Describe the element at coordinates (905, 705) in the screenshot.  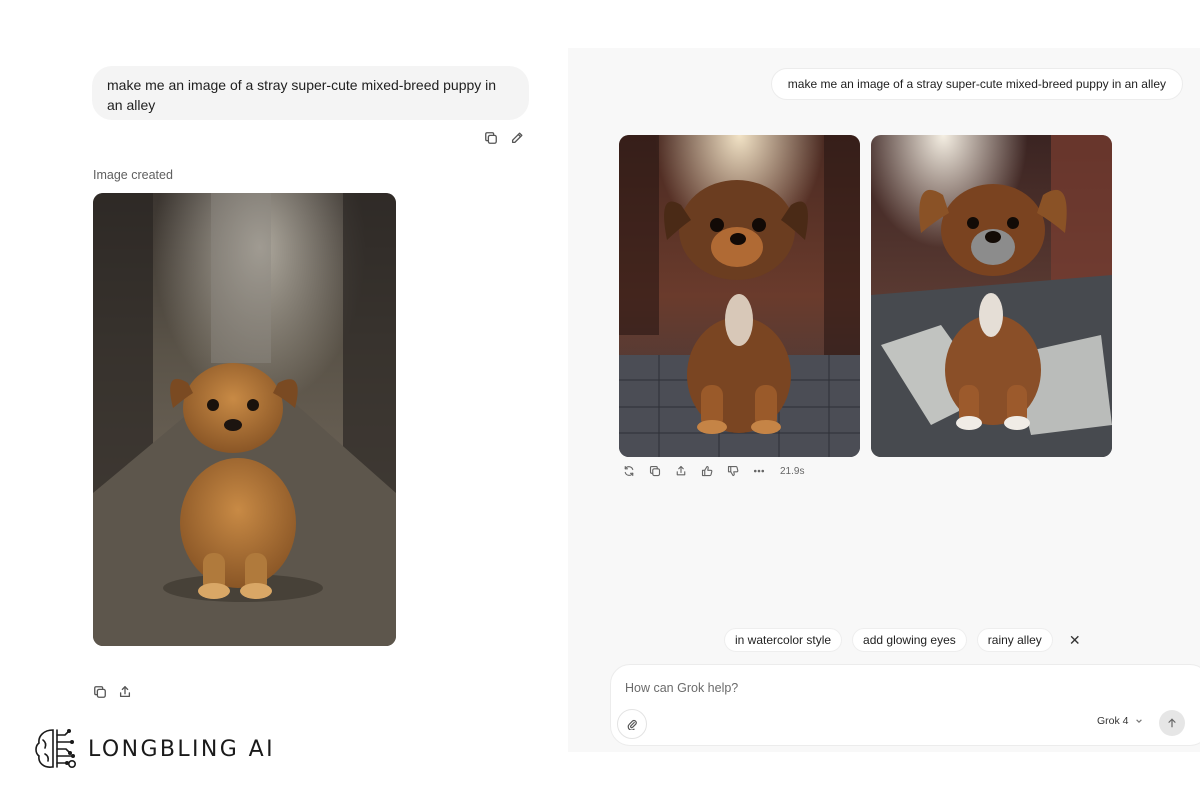
I see `message-composer: Grok 4` at that location.